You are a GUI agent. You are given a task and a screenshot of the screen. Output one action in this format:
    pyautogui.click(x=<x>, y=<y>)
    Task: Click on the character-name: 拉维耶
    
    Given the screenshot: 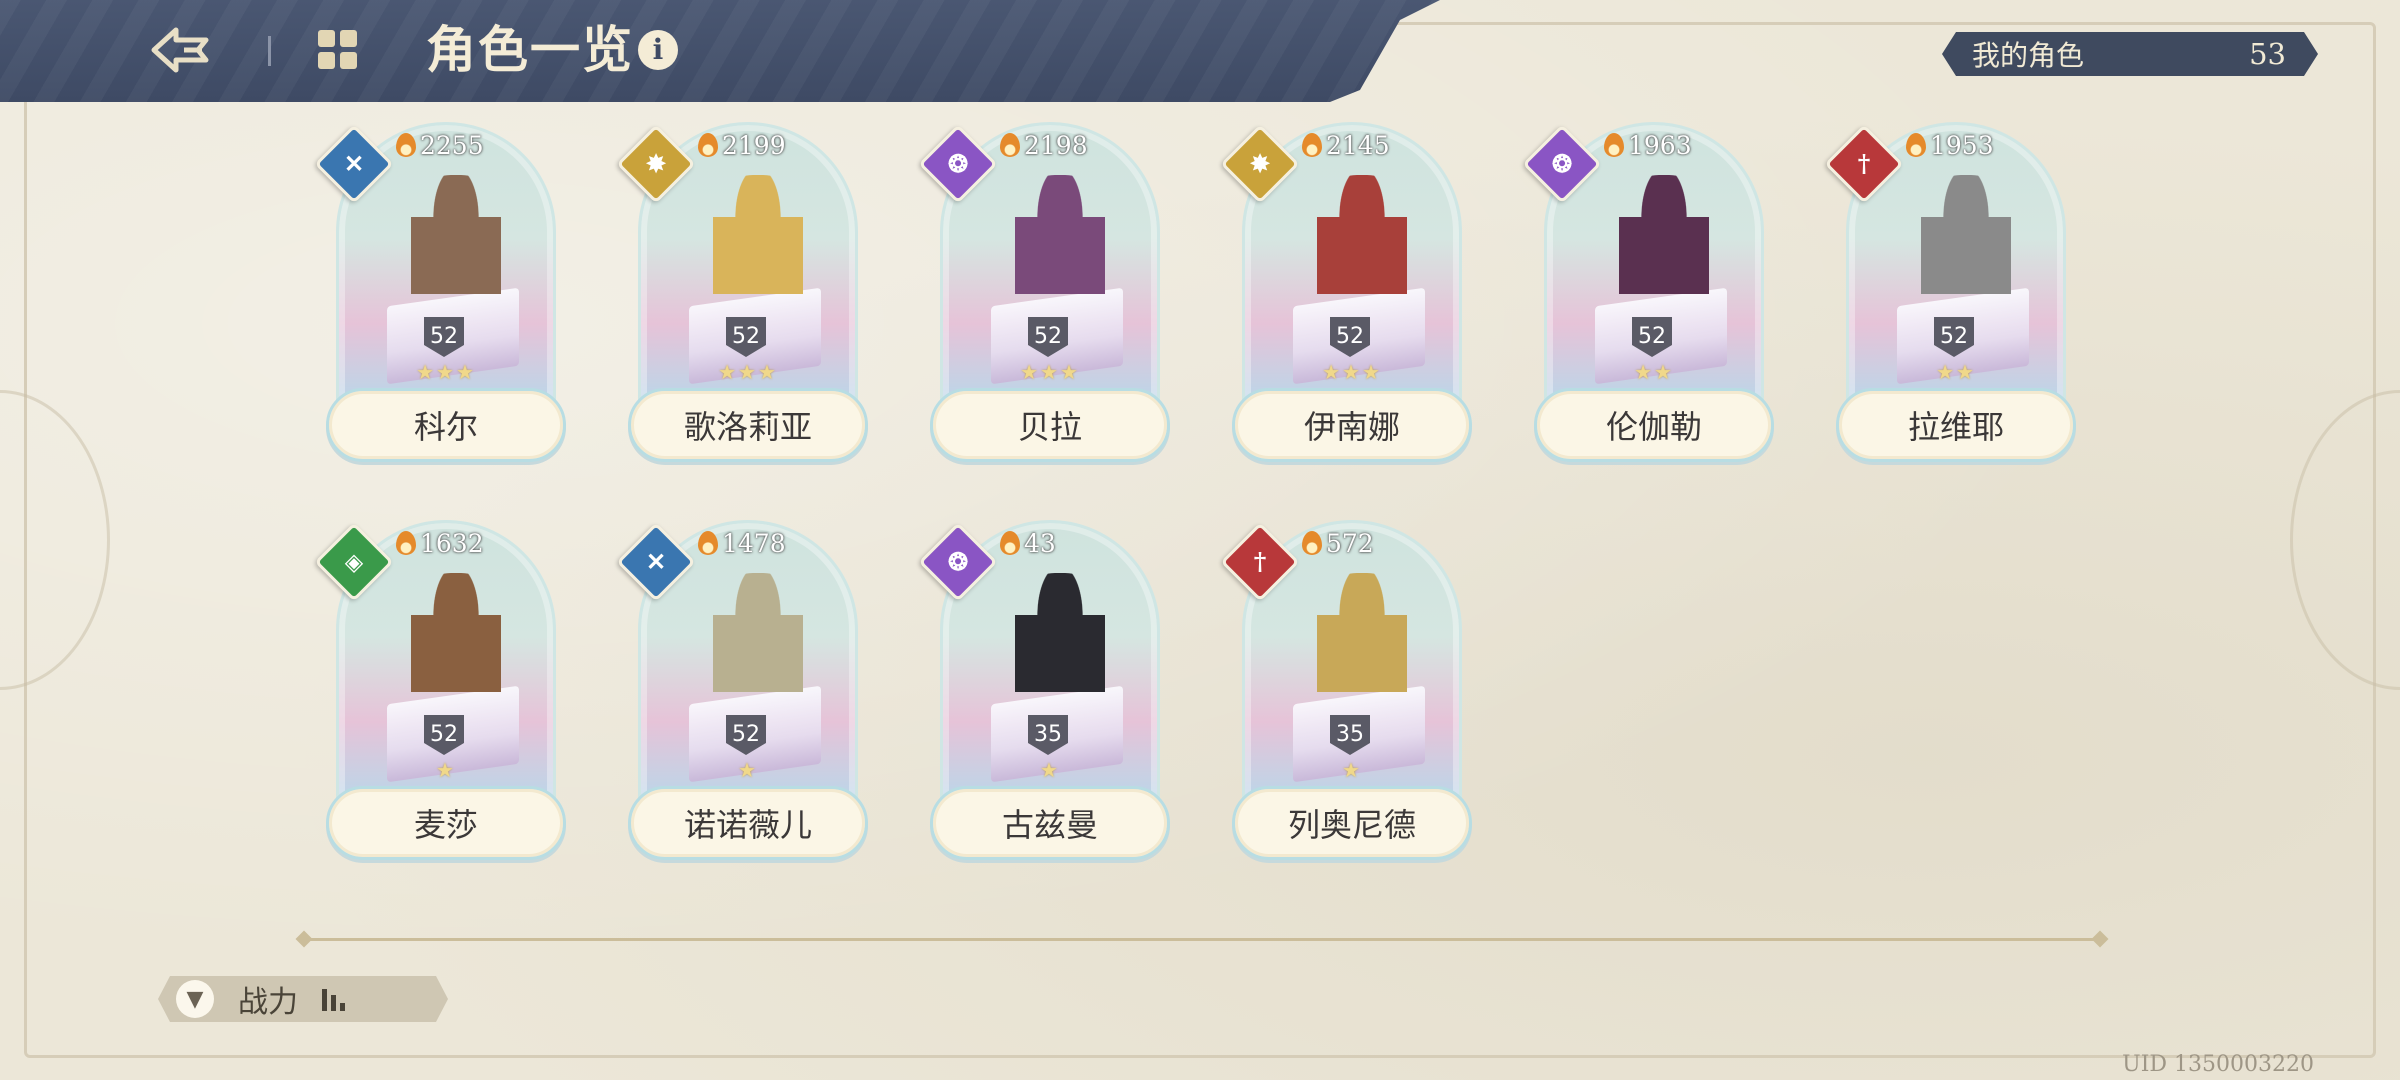 What is the action you would take?
    pyautogui.click(x=1956, y=425)
    